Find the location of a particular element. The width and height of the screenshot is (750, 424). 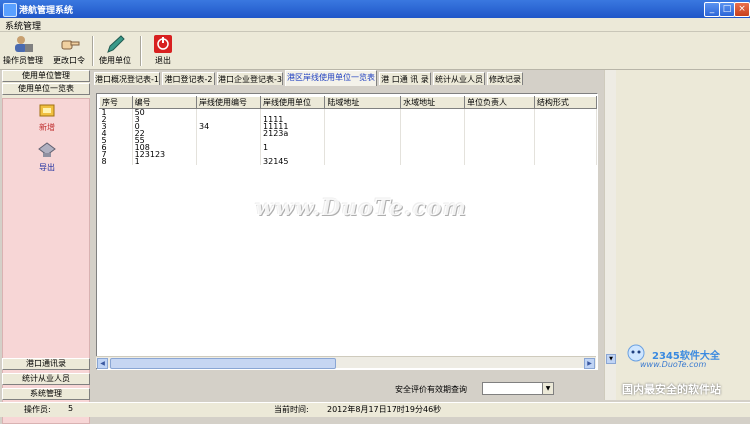

tab-staff-stats: 统计从业人员 is located at coordinates (459, 78).